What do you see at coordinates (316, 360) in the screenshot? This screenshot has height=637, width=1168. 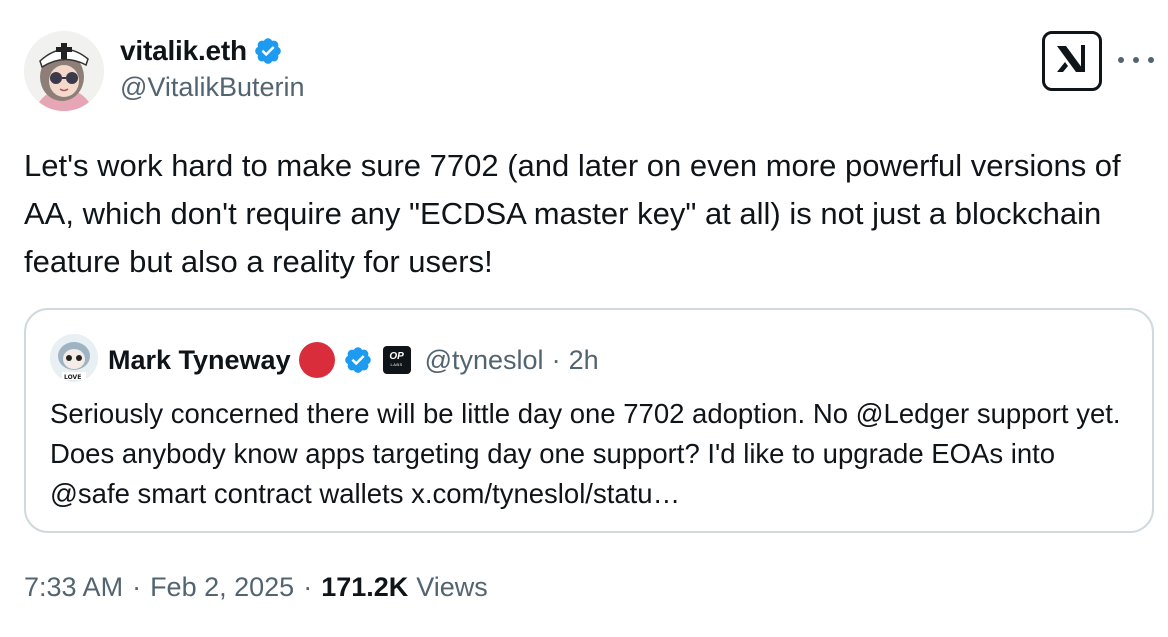 I see `red-circle-icon` at bounding box center [316, 360].